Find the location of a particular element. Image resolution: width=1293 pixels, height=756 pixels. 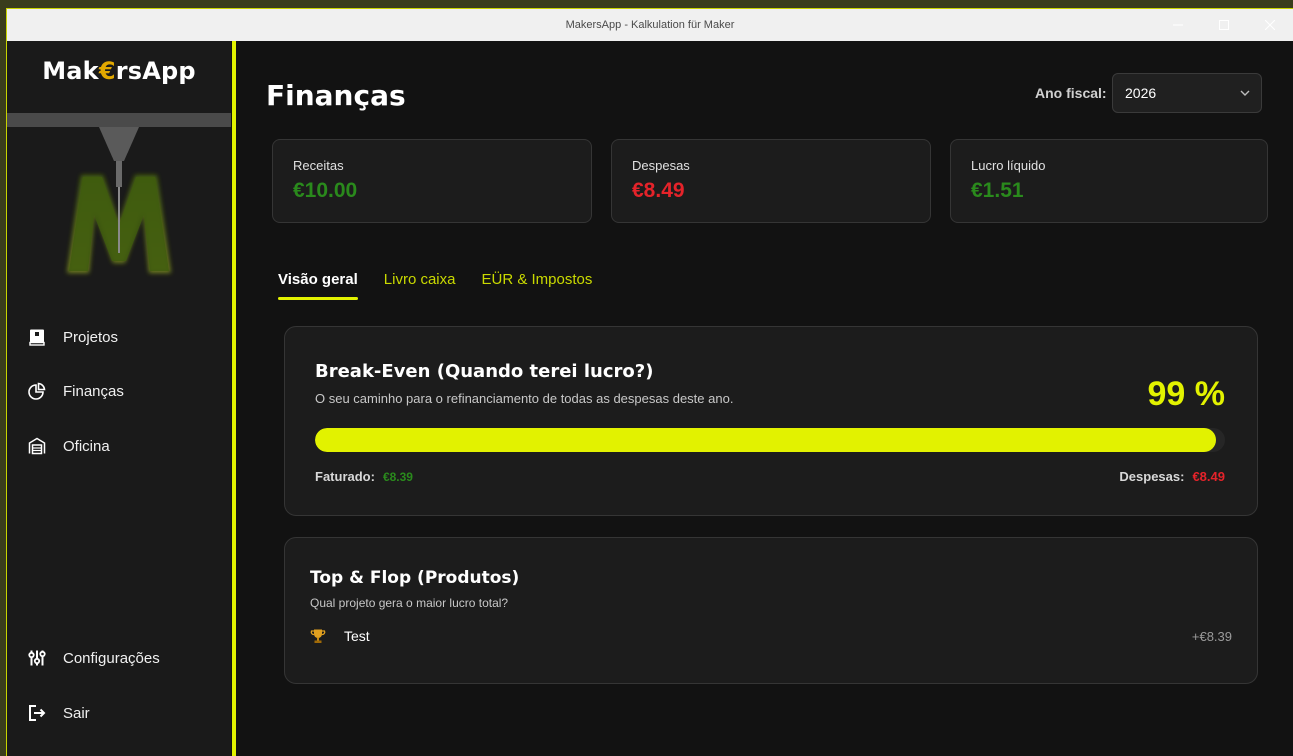

maximize-icon is located at coordinates (1224, 25).